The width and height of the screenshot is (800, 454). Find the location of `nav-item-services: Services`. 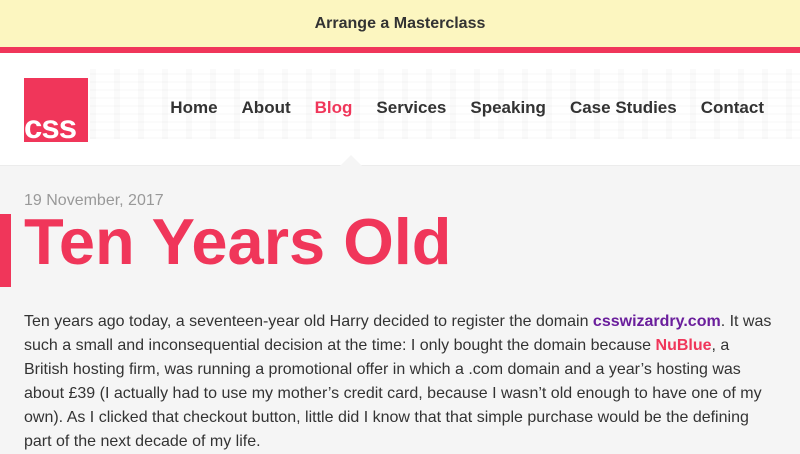

nav-item-services: Services is located at coordinates (411, 108).